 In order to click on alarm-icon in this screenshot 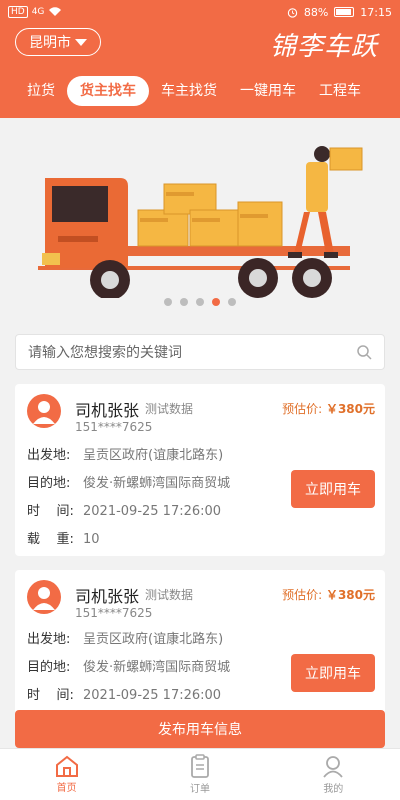, I will do `click(292, 12)`.